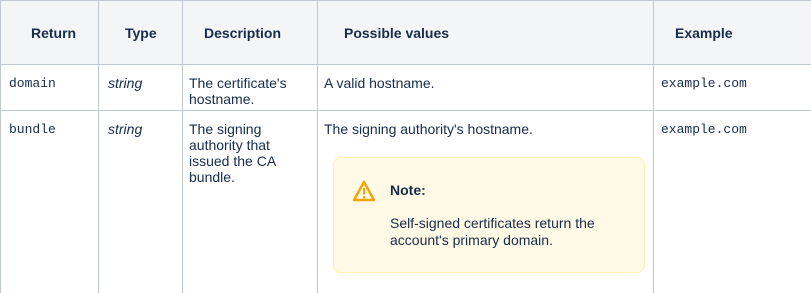 The width and height of the screenshot is (811, 293). What do you see at coordinates (141, 33) in the screenshot?
I see `header-type: Type` at bounding box center [141, 33].